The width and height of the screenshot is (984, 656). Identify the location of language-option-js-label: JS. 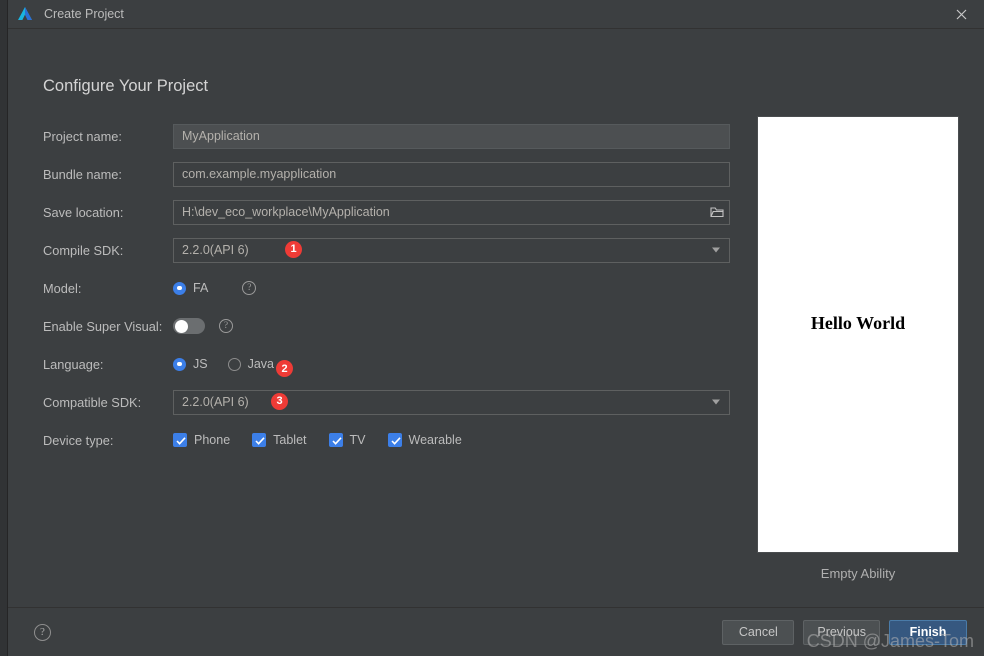
(200, 364).